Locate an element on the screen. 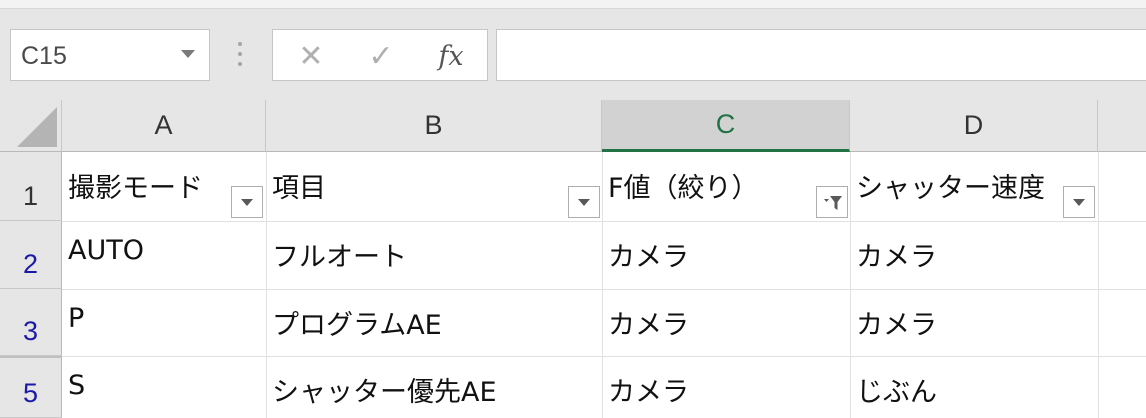 The width and height of the screenshot is (1146, 418). cell-a3: P is located at coordinates (76, 318).